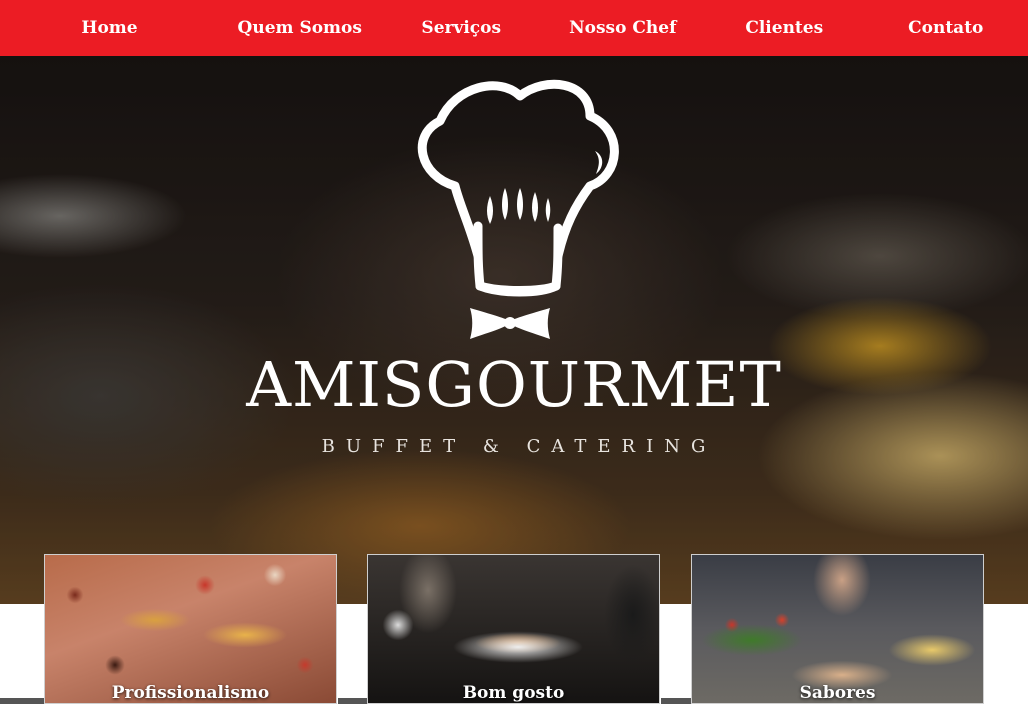 This screenshot has width=1028, height=704. What do you see at coordinates (462, 28) in the screenshot?
I see `nav-item-servicos: Serviços` at bounding box center [462, 28].